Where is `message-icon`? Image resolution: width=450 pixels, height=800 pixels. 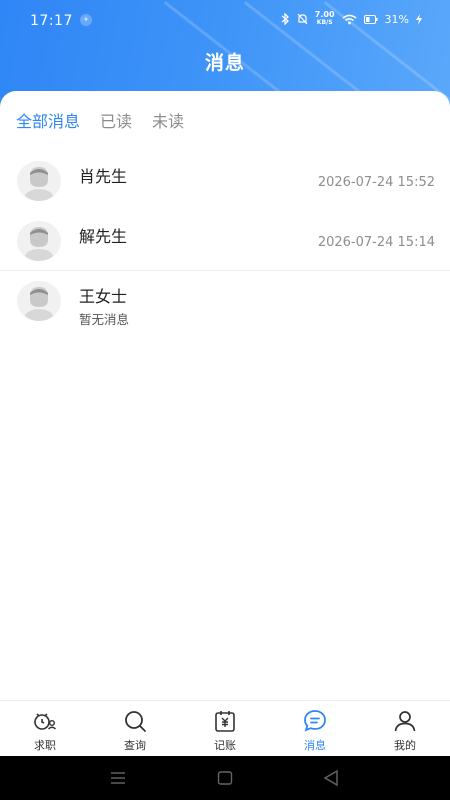
message-icon is located at coordinates (315, 721).